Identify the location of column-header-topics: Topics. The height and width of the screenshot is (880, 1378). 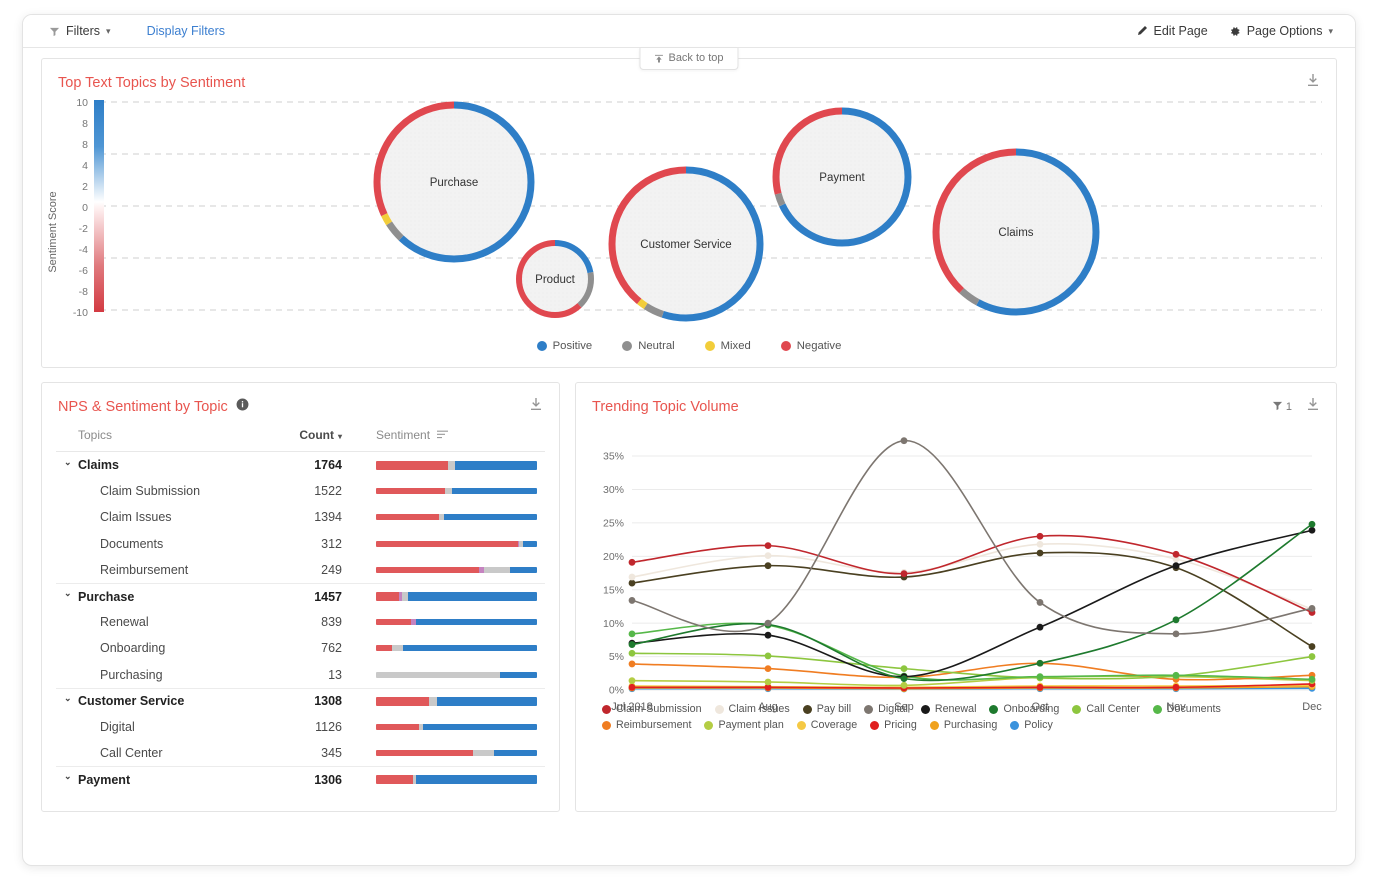
(155, 435).